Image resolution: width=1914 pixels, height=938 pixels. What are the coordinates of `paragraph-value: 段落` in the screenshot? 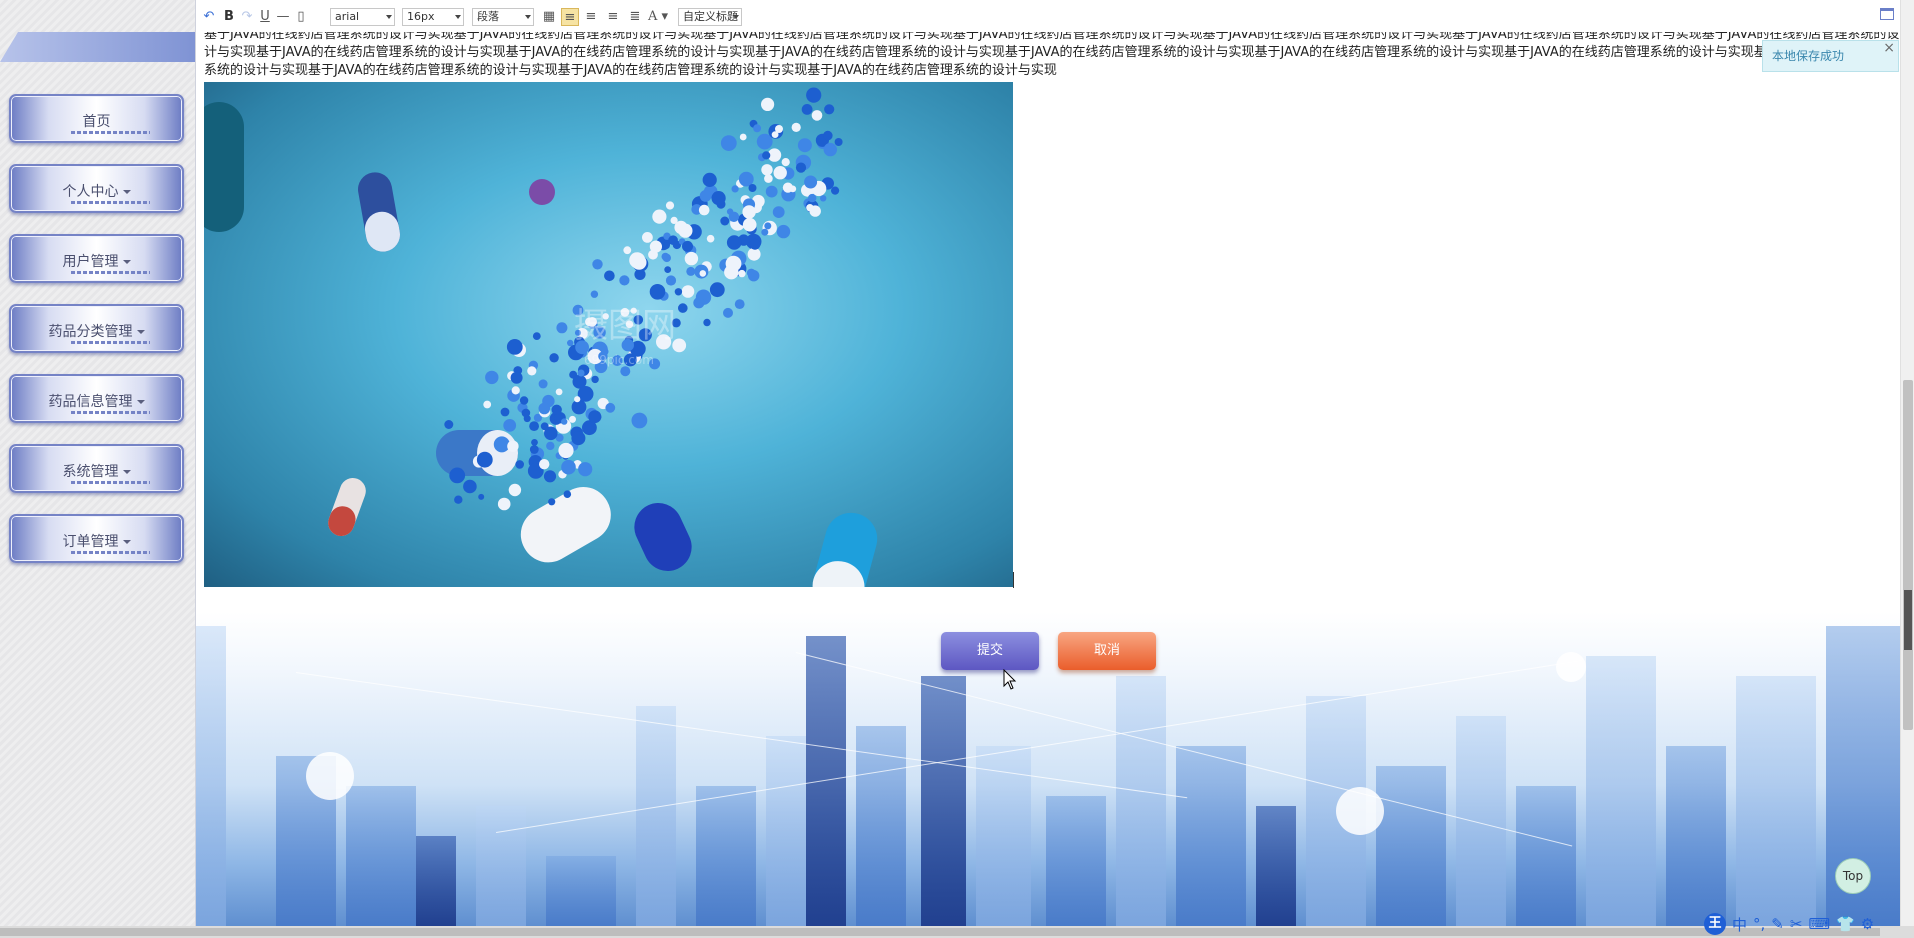 It's located at (488, 16).